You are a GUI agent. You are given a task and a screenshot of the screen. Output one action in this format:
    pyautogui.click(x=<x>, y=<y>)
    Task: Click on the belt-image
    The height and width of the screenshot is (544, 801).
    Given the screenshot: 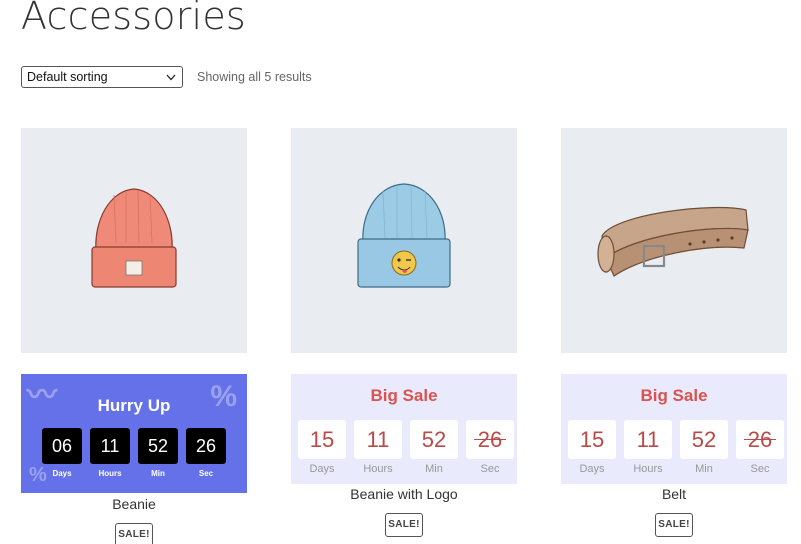 What is the action you would take?
    pyautogui.click(x=673, y=241)
    